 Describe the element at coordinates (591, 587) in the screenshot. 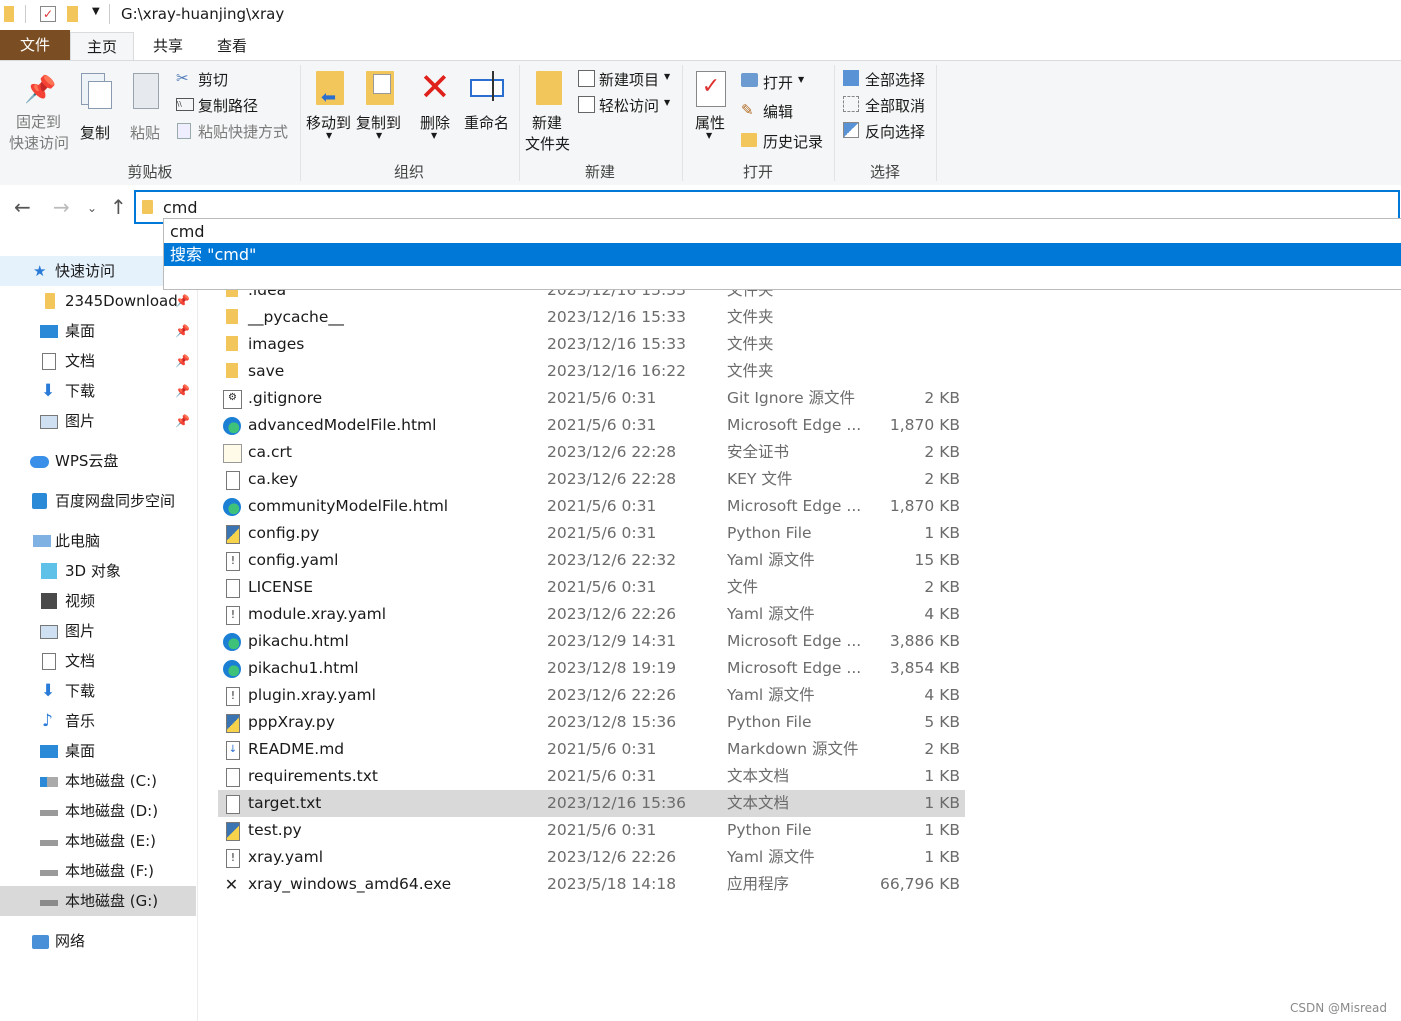

I see `file-row: LICENSE 2021/5/6 0:31 文件 2 KB` at that location.